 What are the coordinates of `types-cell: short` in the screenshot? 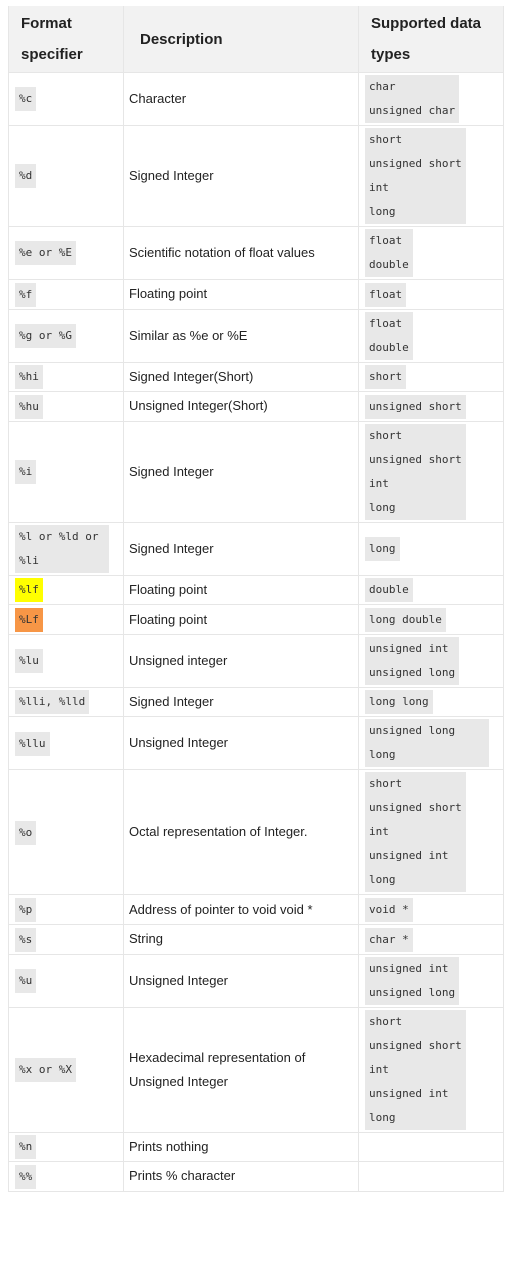 It's located at (431, 377).